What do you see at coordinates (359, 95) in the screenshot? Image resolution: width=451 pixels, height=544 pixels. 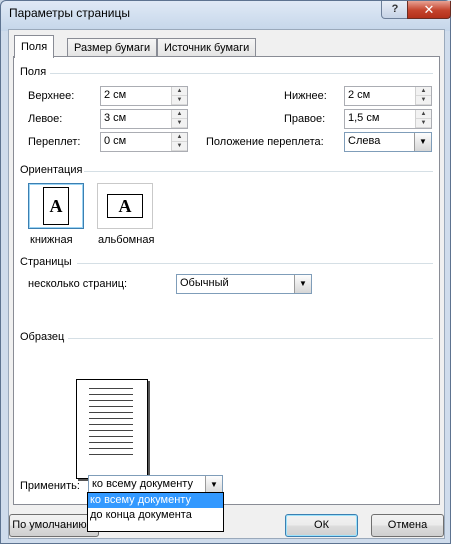 I see `bottom-margin-value: 2 см` at bounding box center [359, 95].